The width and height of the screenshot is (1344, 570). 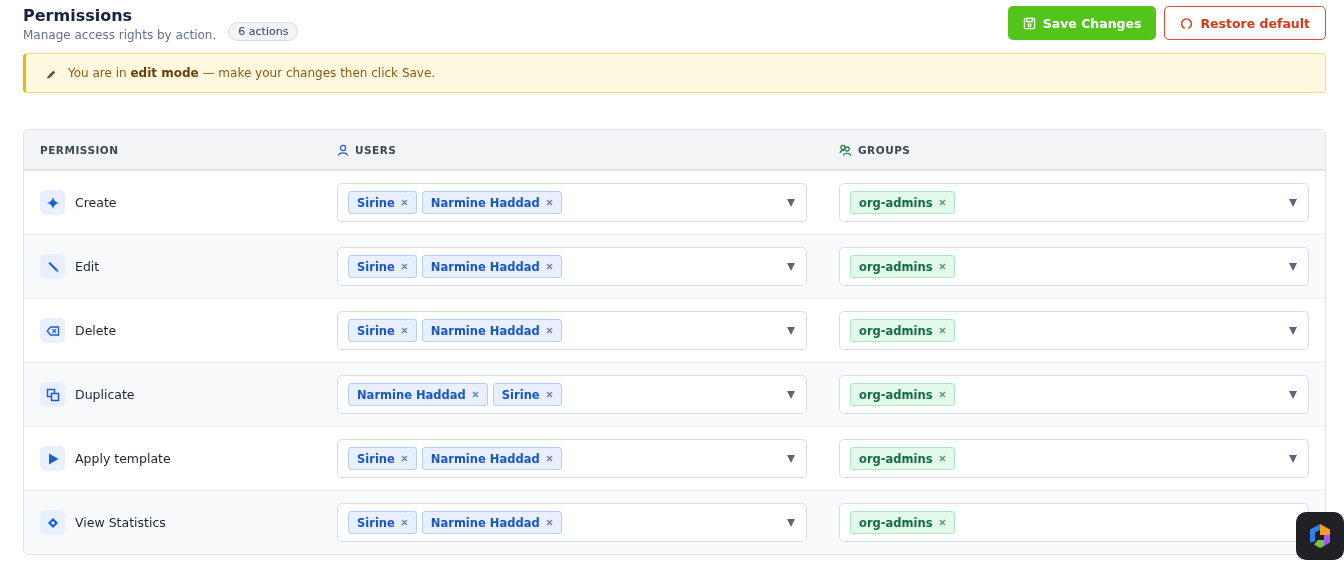 I want to click on hexagon-logo-icon, so click(x=1320, y=536).